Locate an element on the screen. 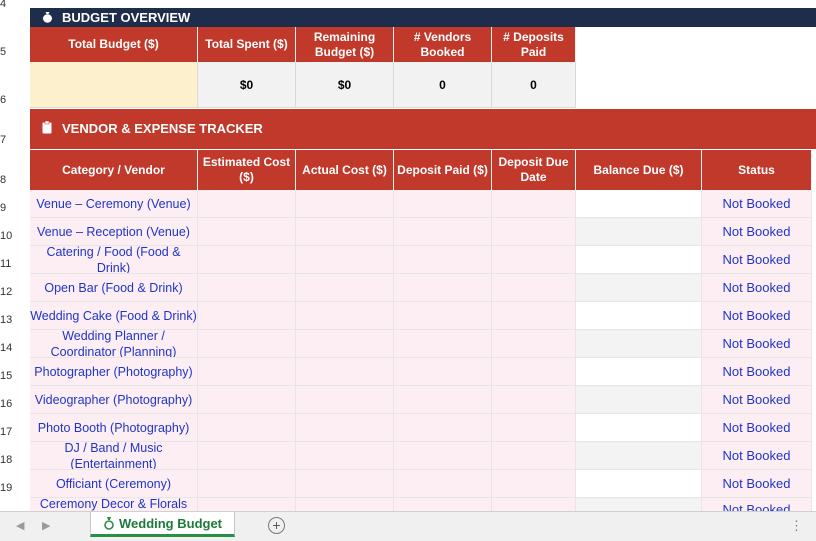  balance-due-header: Balance Due ($) is located at coordinates (639, 170).